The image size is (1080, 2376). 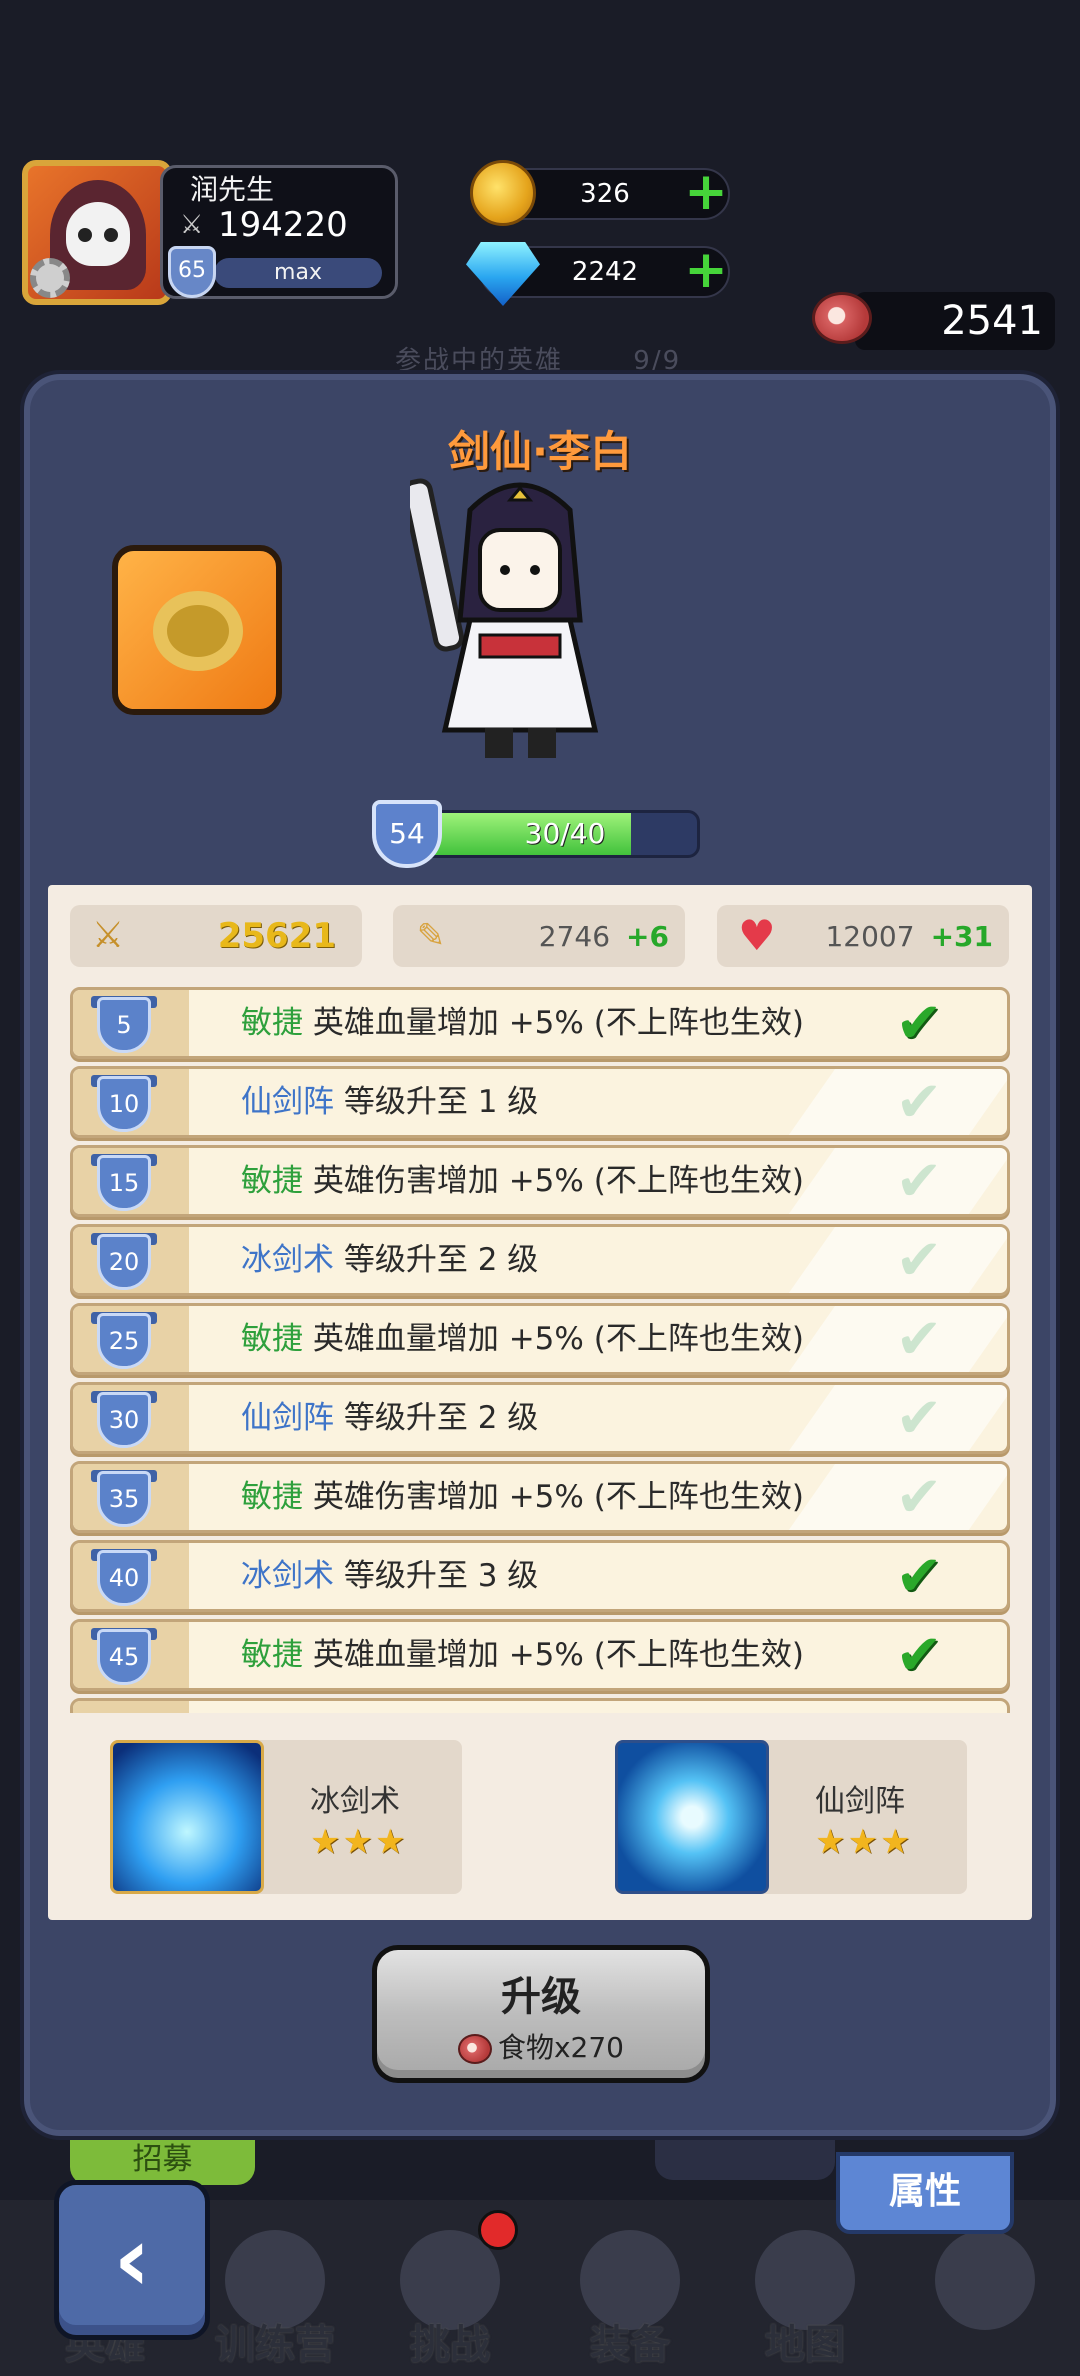 What do you see at coordinates (286, 1817) in the screenshot?
I see `skill-card-ice-sword: 冰剑术 ★★★` at bounding box center [286, 1817].